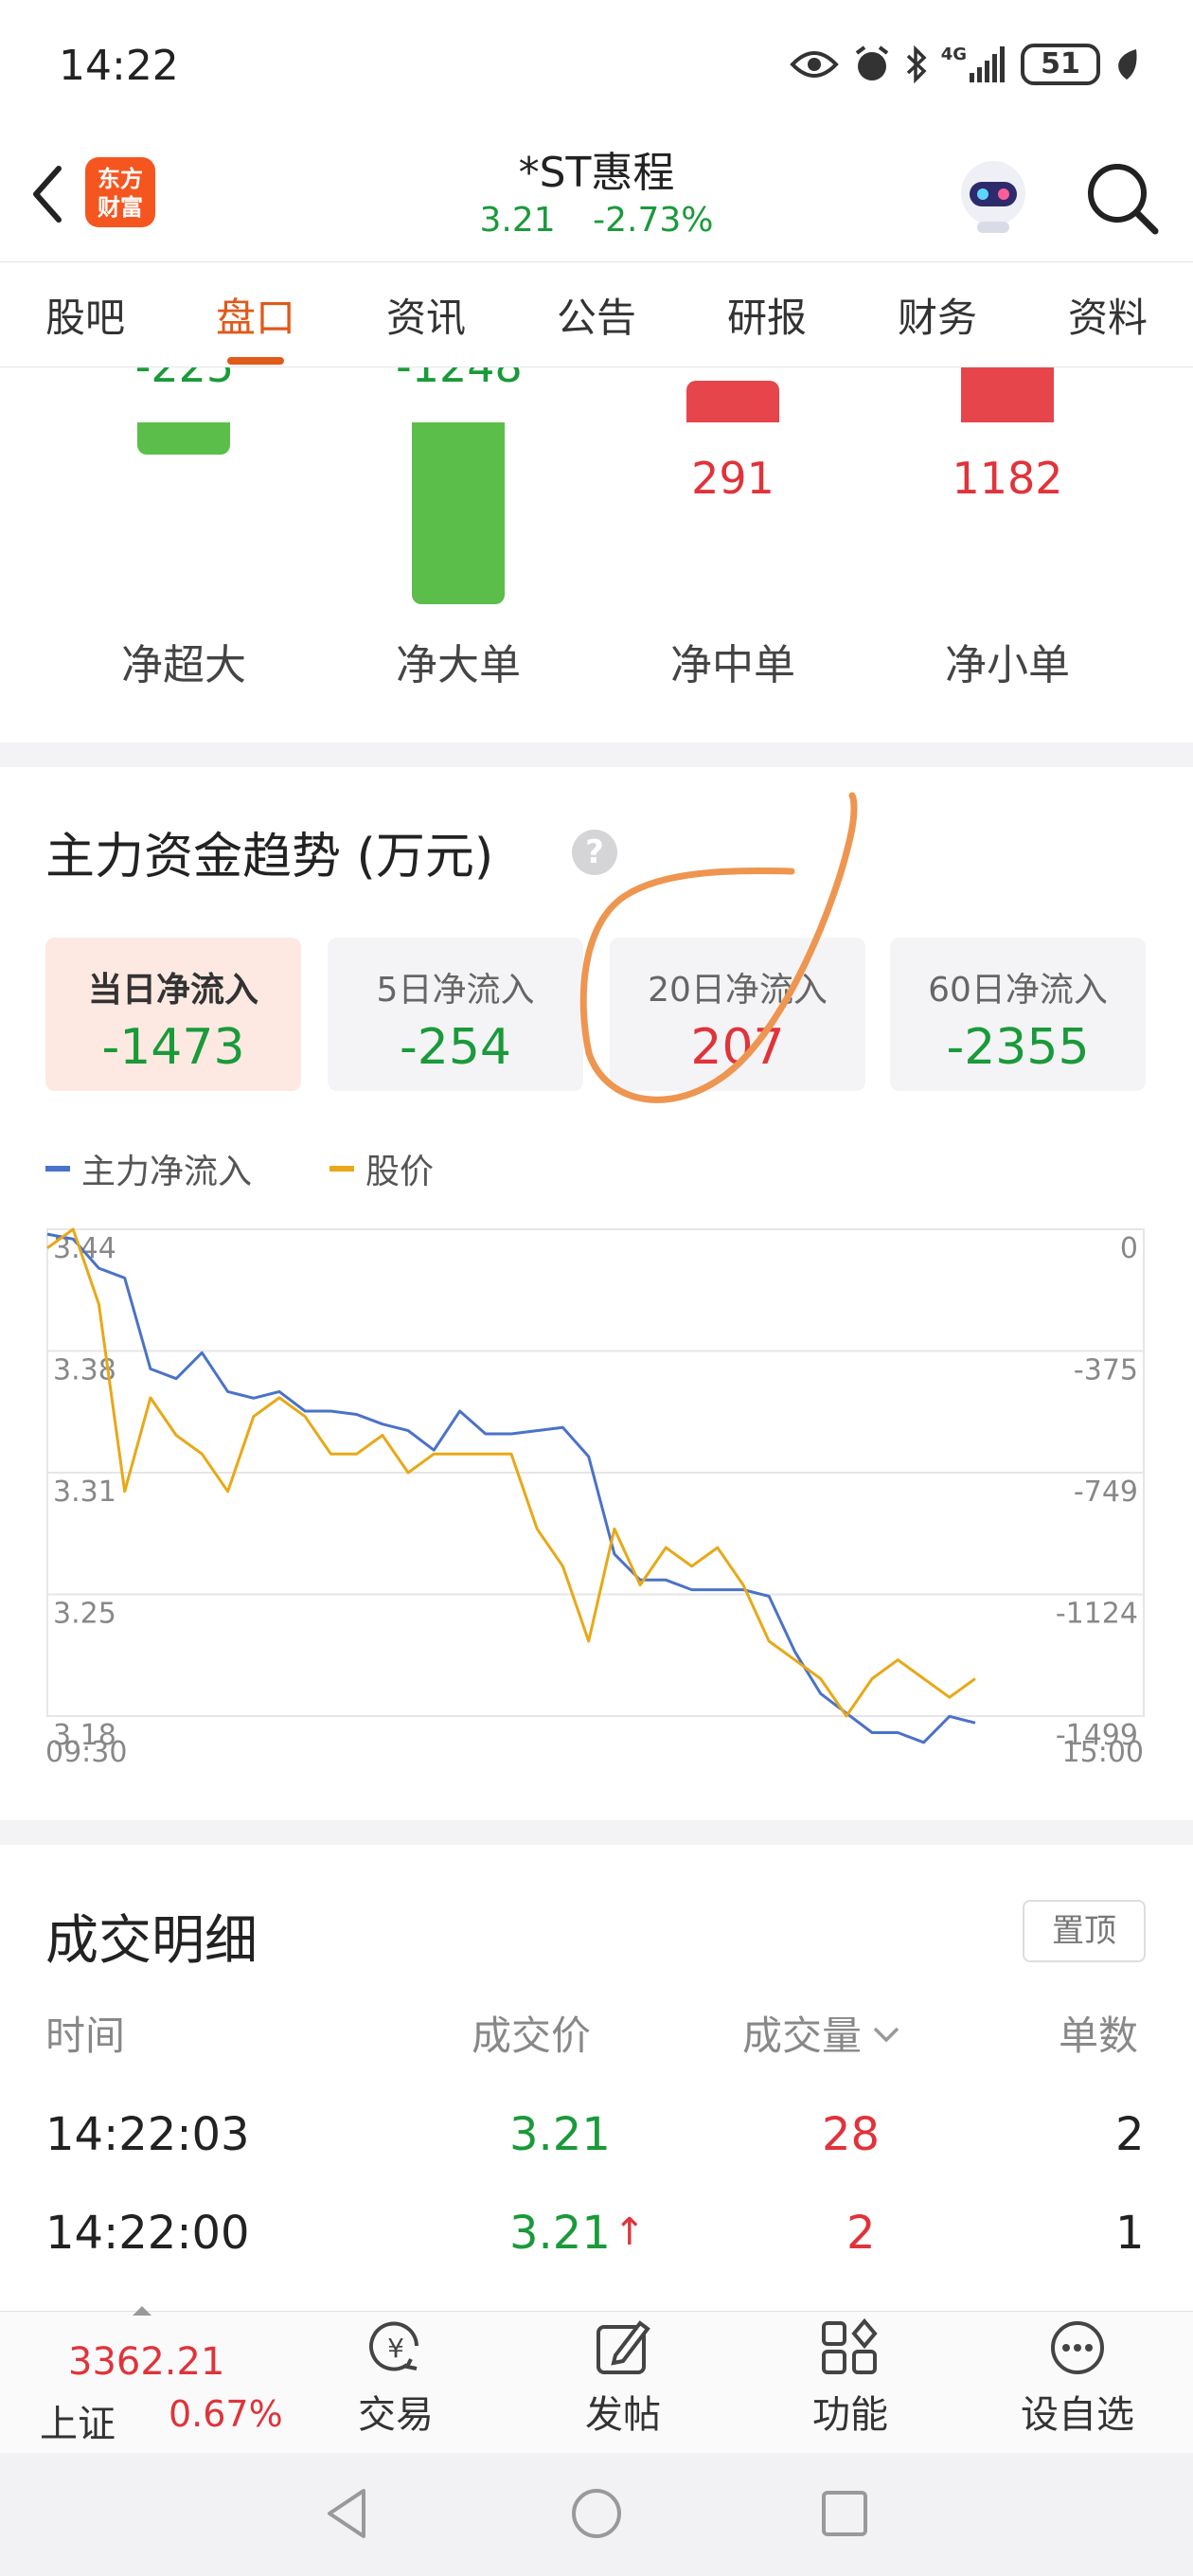  I want to click on nav-back-icon, so click(346, 2513).